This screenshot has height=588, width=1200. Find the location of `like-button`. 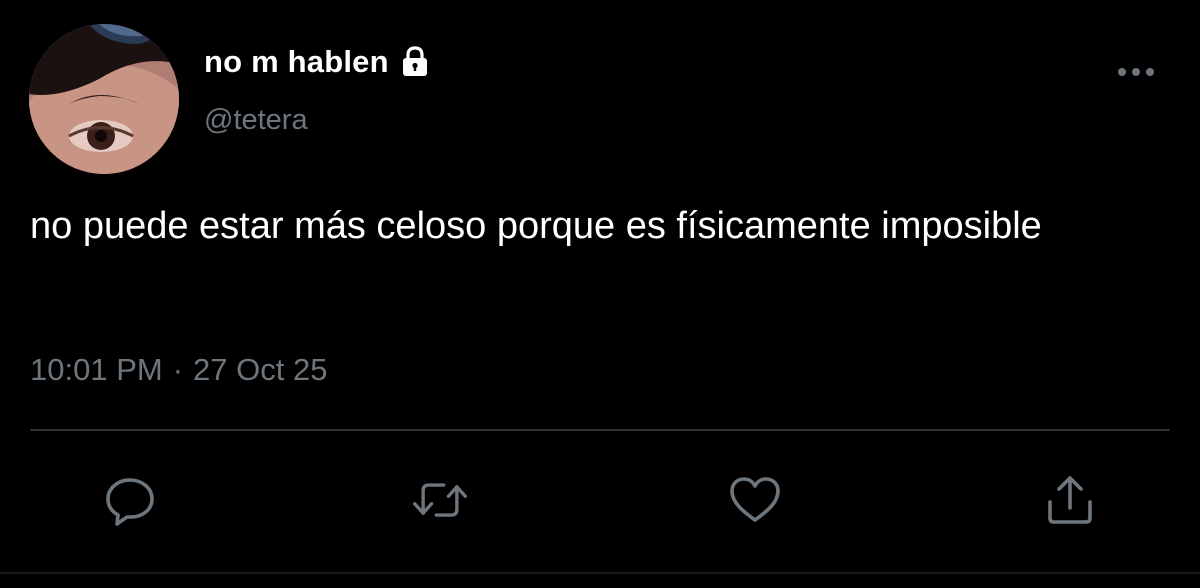

like-button is located at coordinates (755, 500).